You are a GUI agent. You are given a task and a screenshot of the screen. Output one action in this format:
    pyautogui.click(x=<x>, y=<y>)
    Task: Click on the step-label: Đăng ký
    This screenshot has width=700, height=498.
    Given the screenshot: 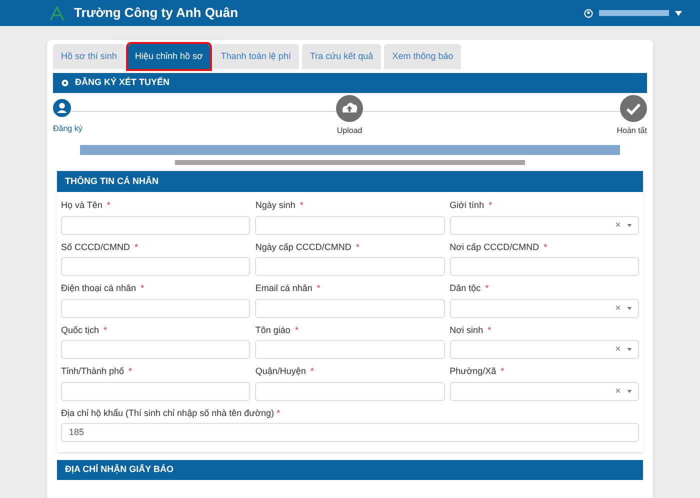 What is the action you would take?
    pyautogui.click(x=67, y=129)
    